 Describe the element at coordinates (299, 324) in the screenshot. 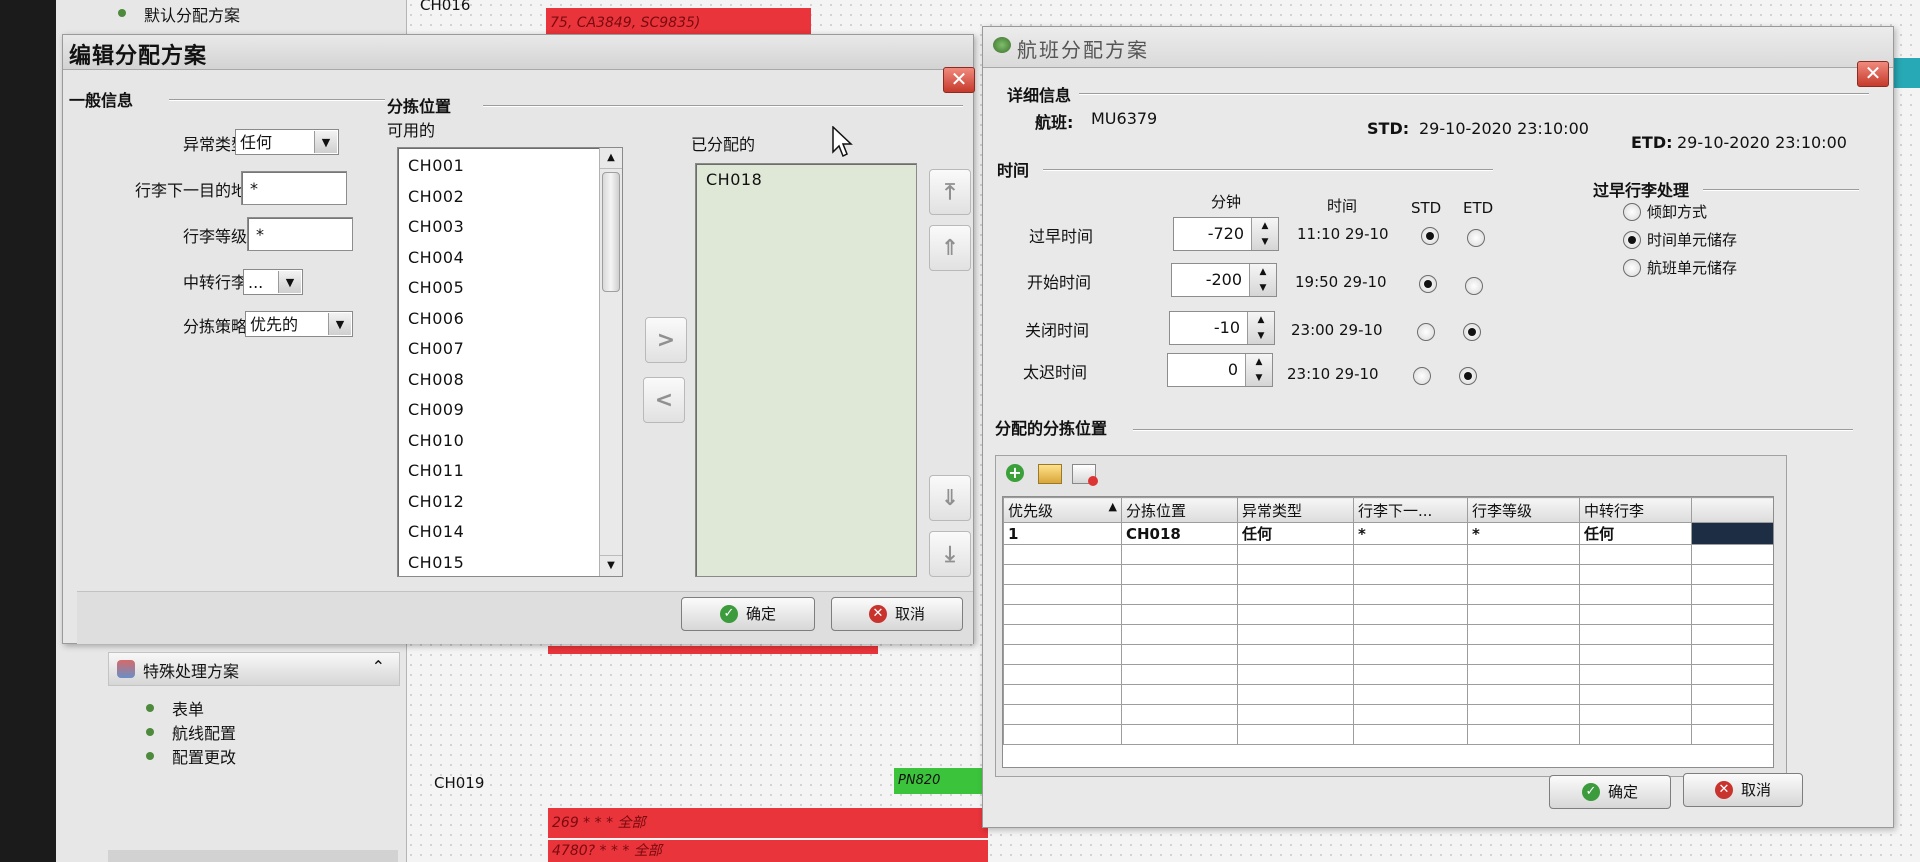

I see `strategy-select: 优先的 ▼` at that location.